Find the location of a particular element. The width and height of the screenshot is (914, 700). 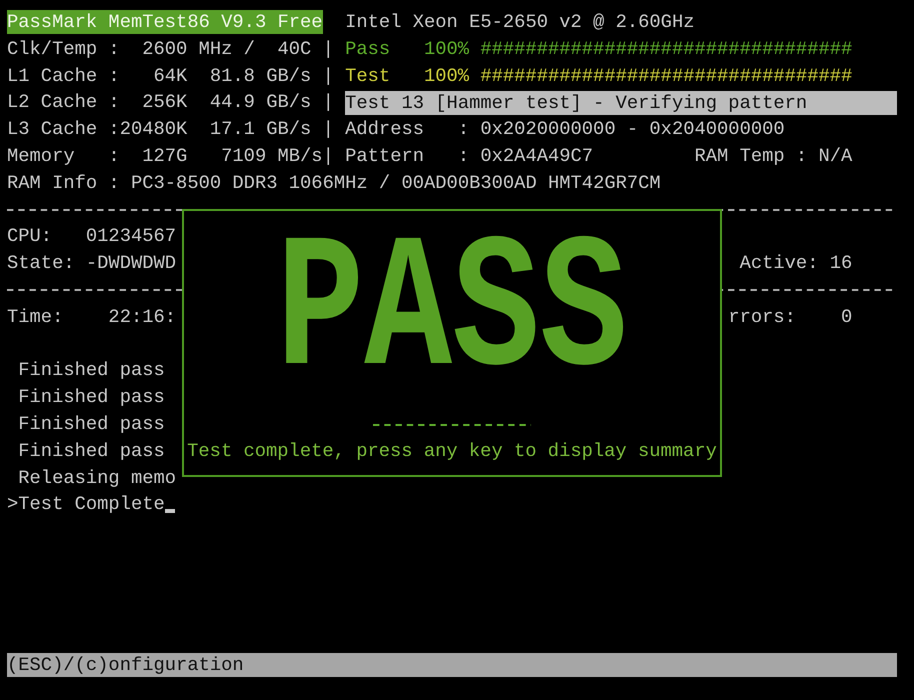

system-info-line: L2 Cache : 256K 44.9 GB/s | is located at coordinates (170, 103).